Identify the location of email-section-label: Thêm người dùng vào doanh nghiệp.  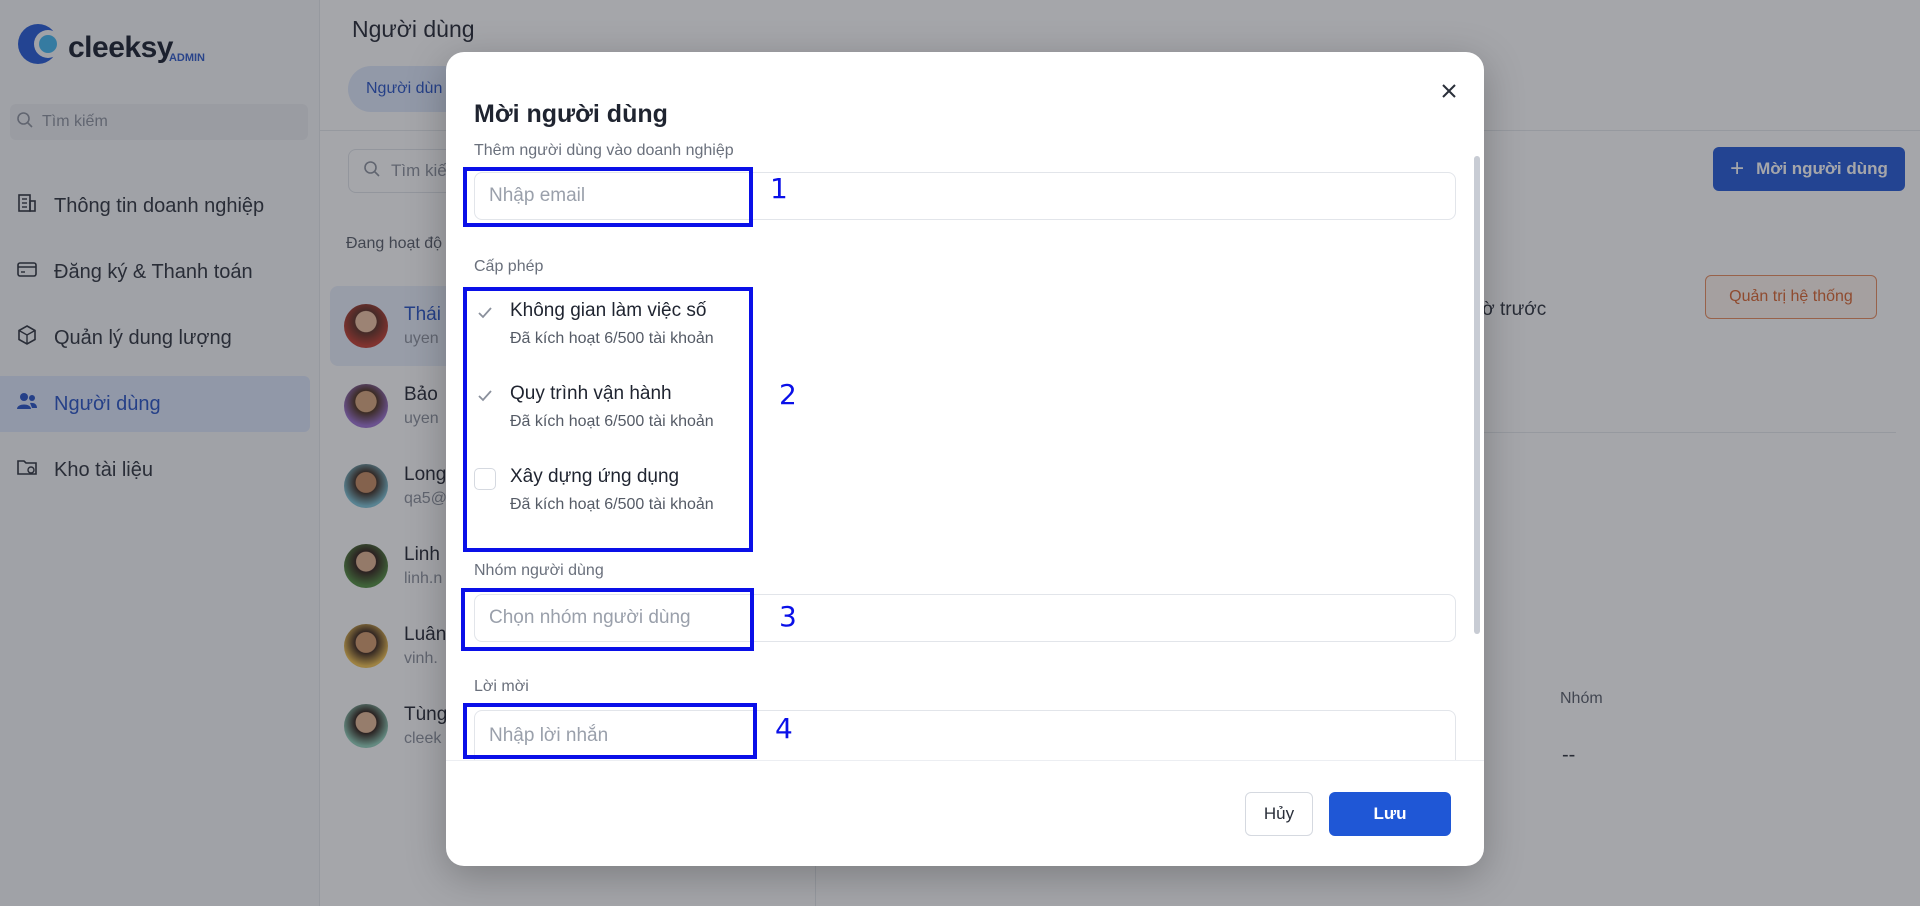
(604, 150).